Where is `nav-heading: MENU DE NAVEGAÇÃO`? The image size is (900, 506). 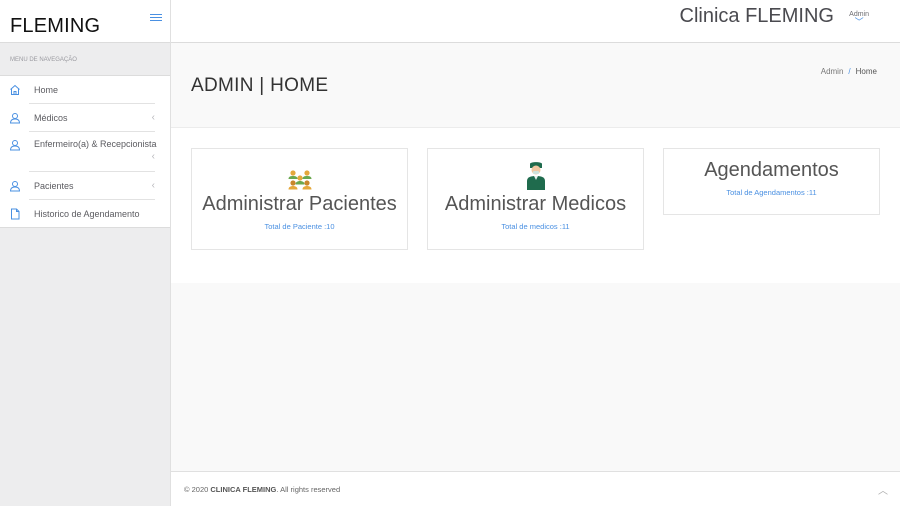 nav-heading: MENU DE NAVEGAÇÃO is located at coordinates (85, 59).